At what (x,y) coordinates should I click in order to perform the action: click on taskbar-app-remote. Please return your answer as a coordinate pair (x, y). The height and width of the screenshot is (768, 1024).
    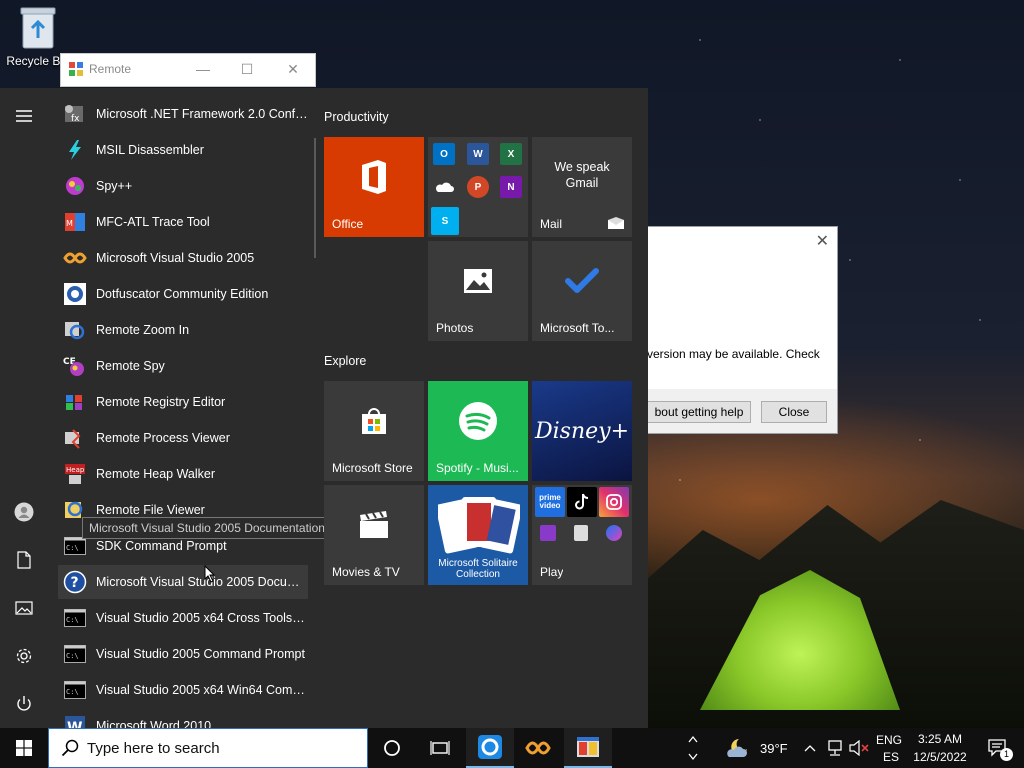
    Looking at the image, I should click on (490, 748).